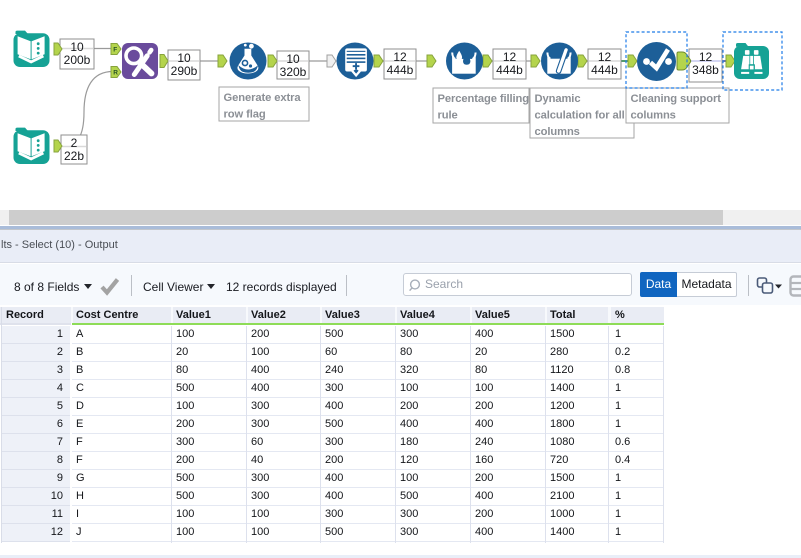 The image size is (801, 558). I want to click on svg-text: 320b, so click(293, 72).